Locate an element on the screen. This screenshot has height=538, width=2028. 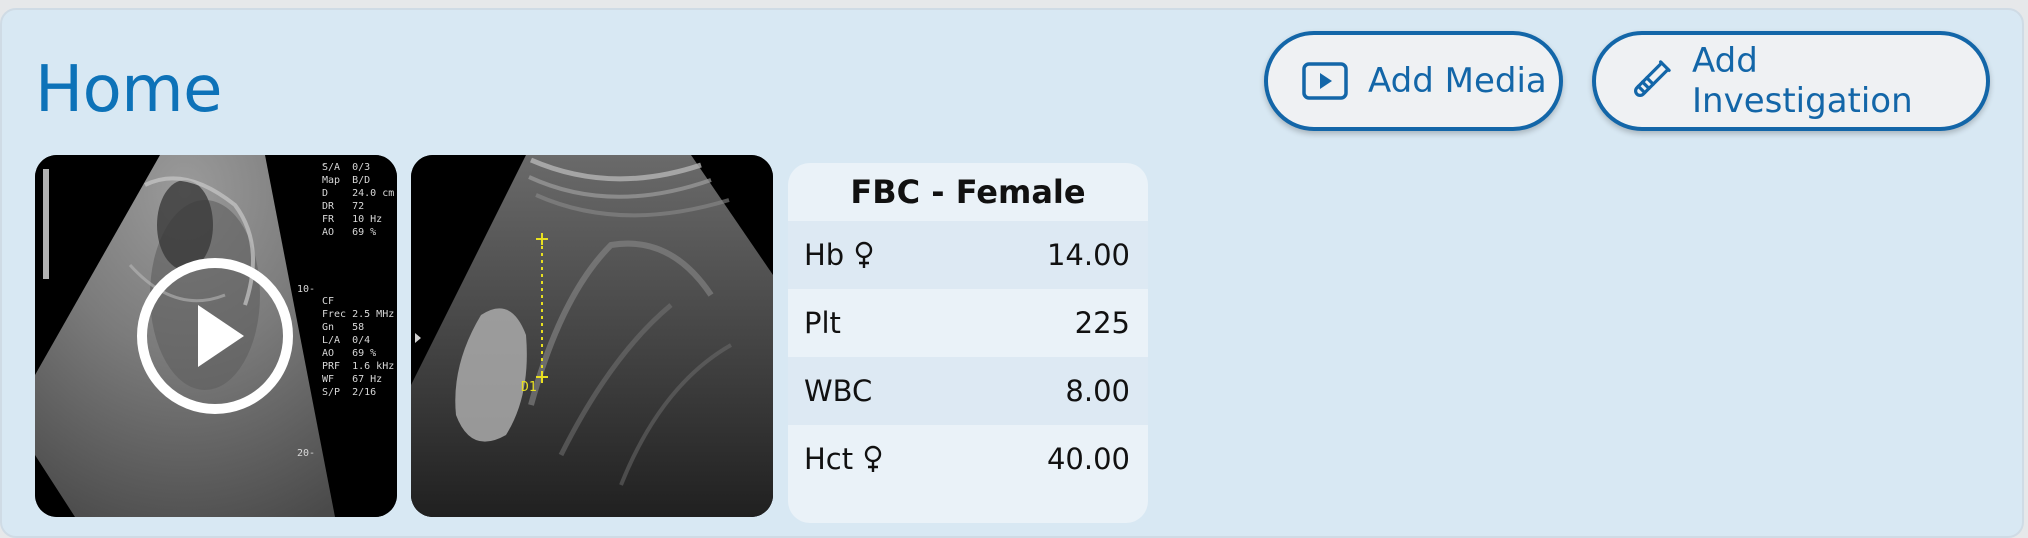
result-row-hb: Hb 14.00 is located at coordinates (968, 255).